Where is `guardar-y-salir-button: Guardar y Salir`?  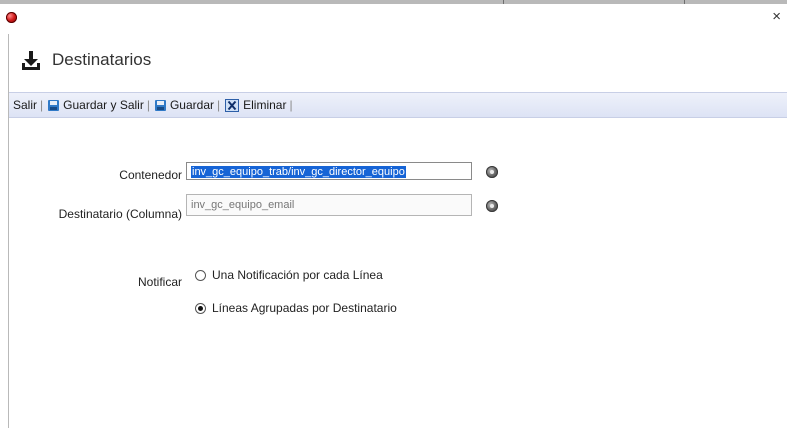 guardar-y-salir-button: Guardar y Salir is located at coordinates (96, 105).